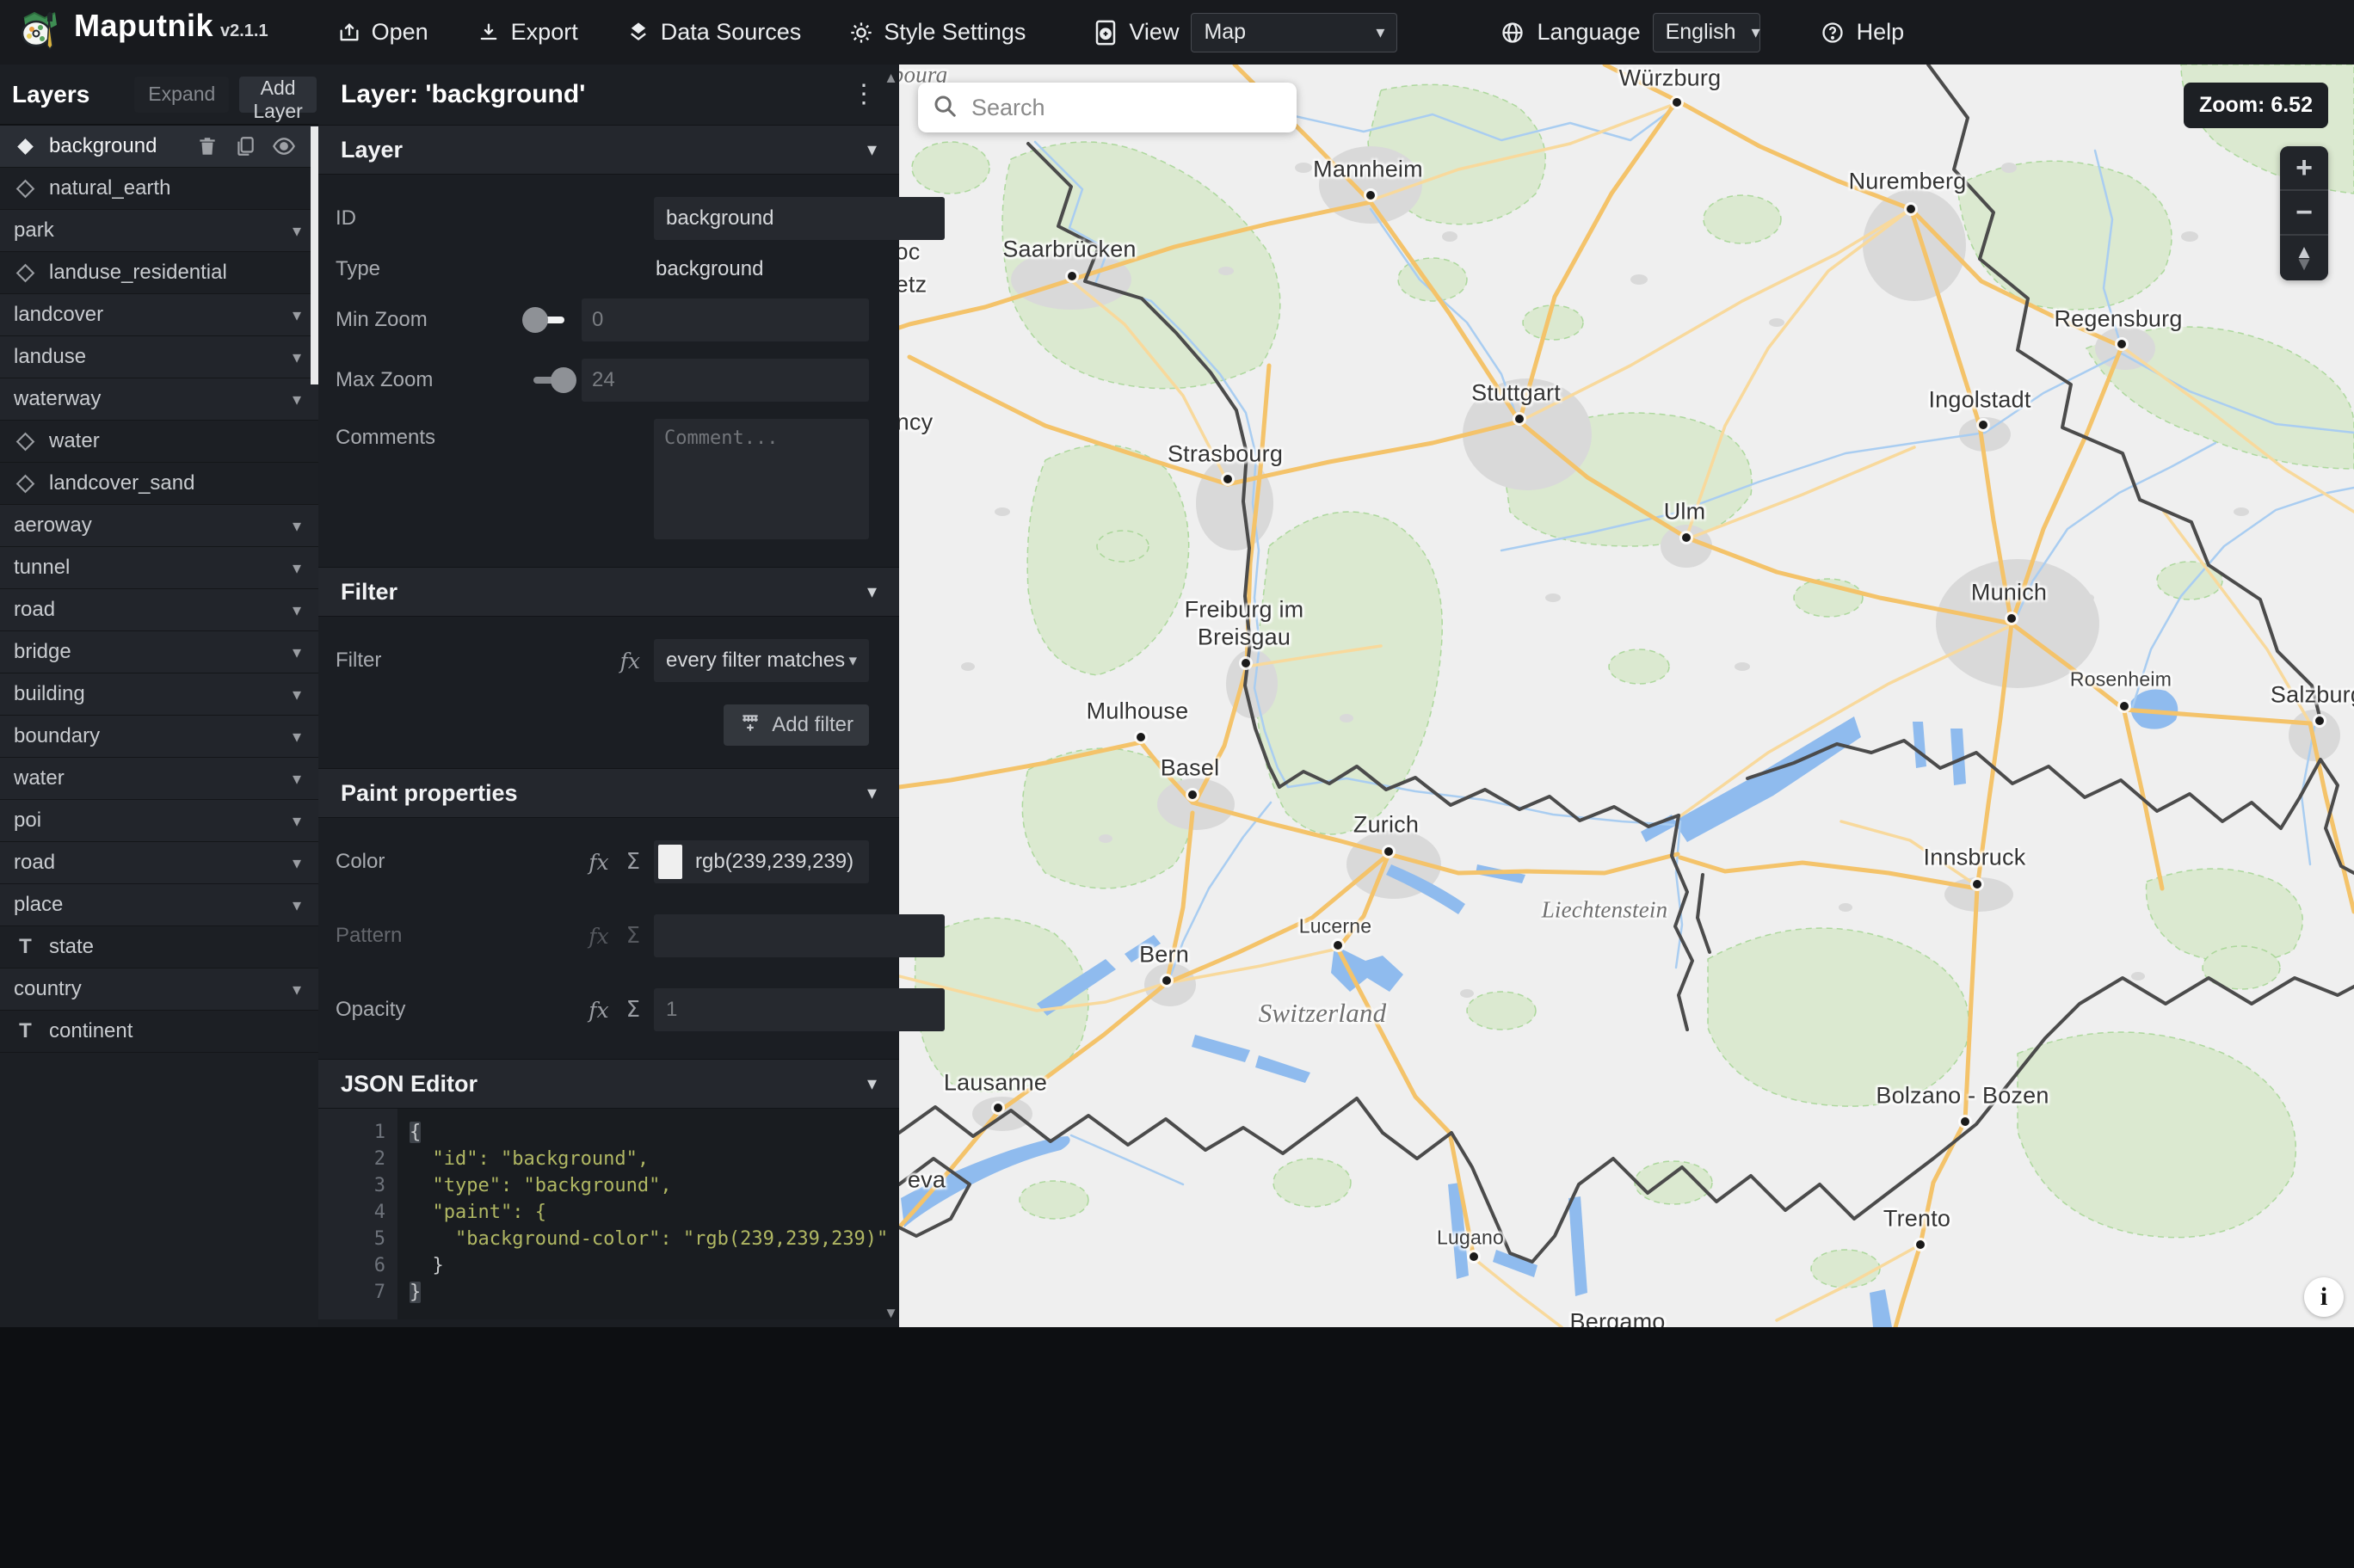 The height and width of the screenshot is (1568, 2354). Describe the element at coordinates (1516, 392) in the screenshot. I see `map-label: Stuttgart` at that location.